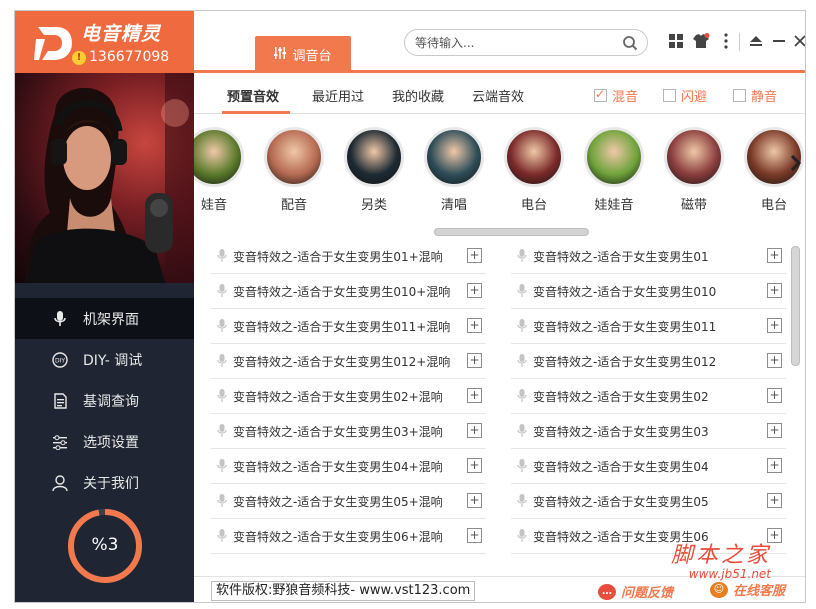  What do you see at coordinates (338, 501) in the screenshot?
I see `effect-label: 变音特效之-适合于女生变男生05+混响` at bounding box center [338, 501].